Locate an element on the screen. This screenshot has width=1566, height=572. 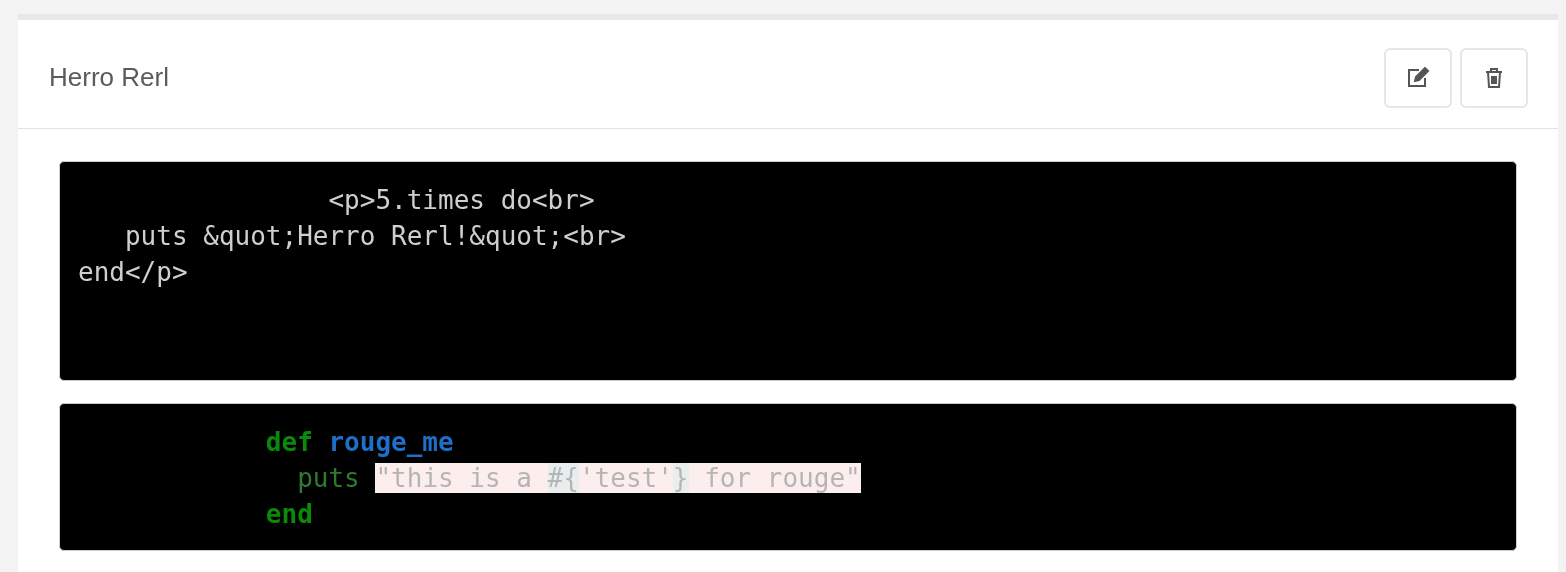
code-line: <p>5.times do<br> is located at coordinates (461, 200).